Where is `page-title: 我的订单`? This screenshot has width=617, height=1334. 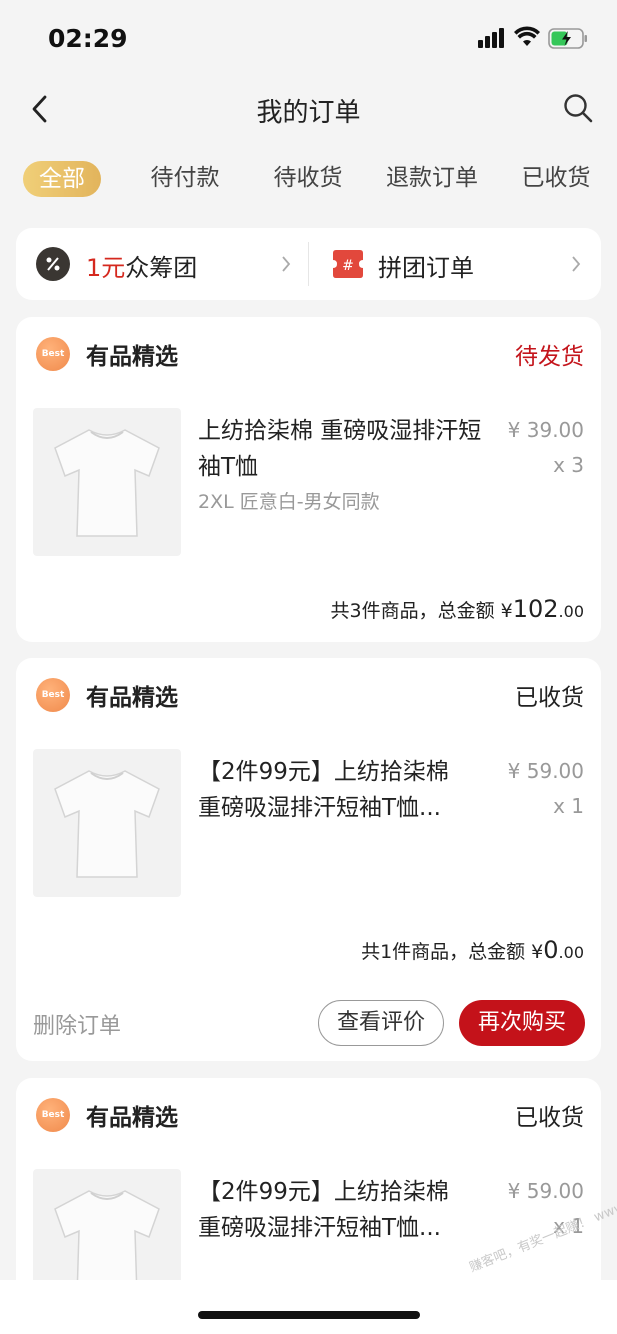
page-title: 我的订单 is located at coordinates (308, 113).